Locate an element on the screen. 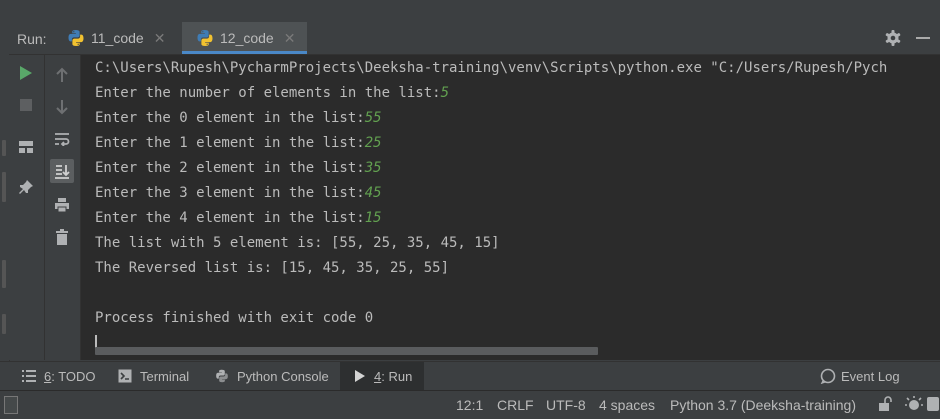 The height and width of the screenshot is (419, 940). pin-icon is located at coordinates (26, 187).